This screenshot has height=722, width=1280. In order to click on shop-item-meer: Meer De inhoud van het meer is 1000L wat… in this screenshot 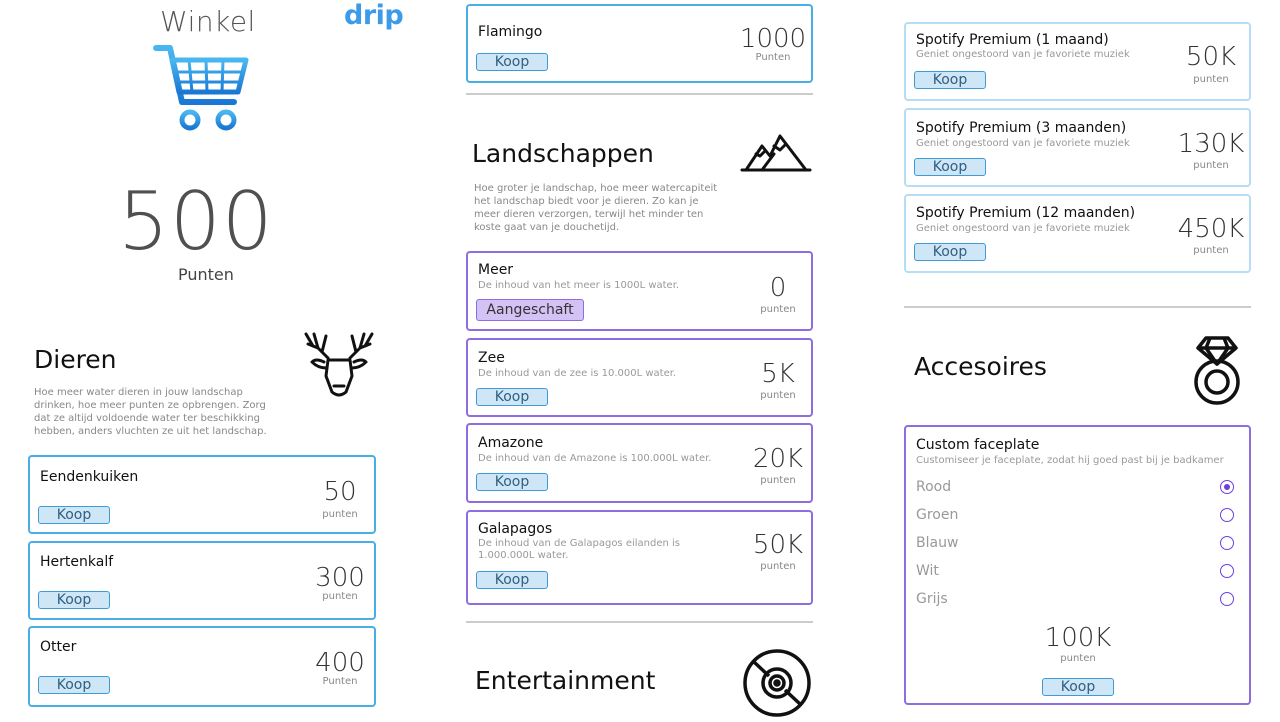, I will do `click(639, 291)`.